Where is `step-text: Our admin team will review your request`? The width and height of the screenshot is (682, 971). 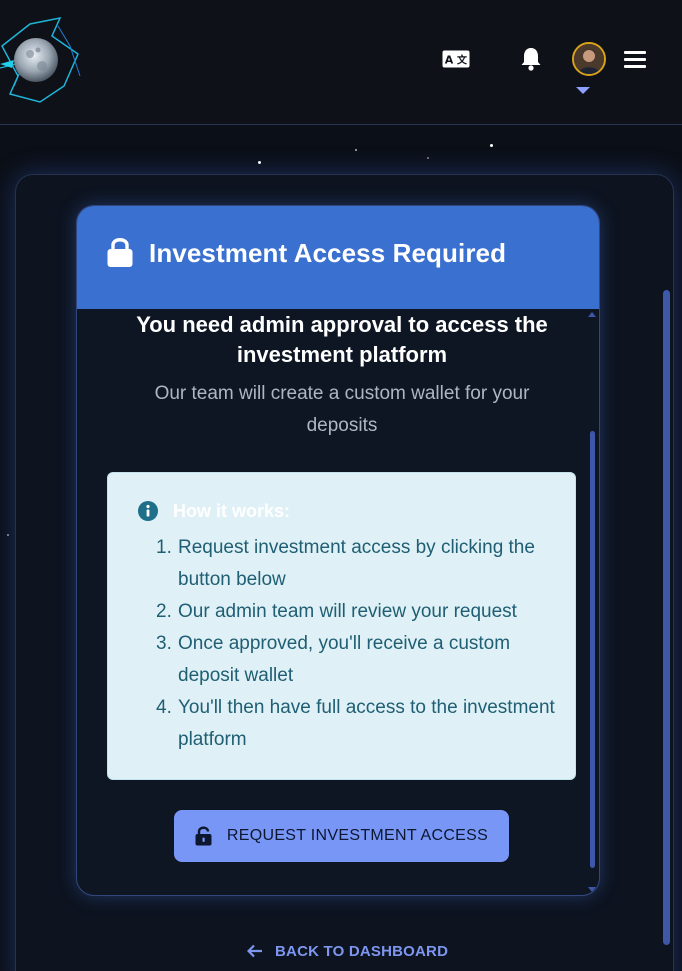 step-text: Our admin team will review your request is located at coordinates (347, 611).